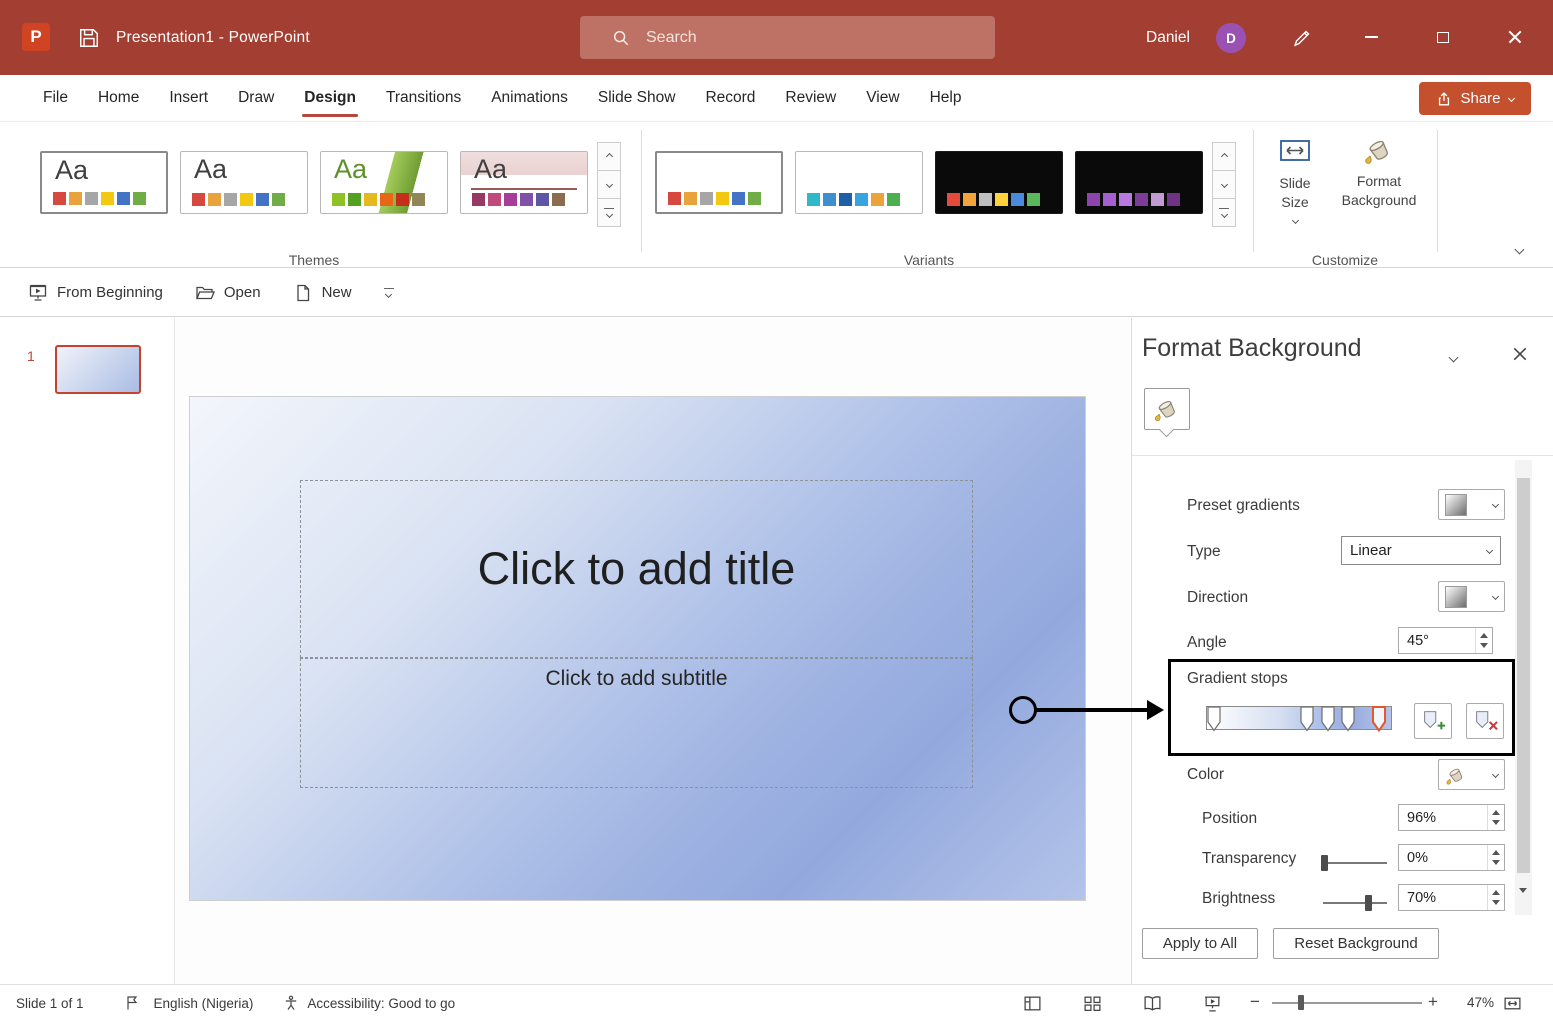 Image resolution: width=1553 pixels, height=1021 pixels. I want to click on tab-slide-show: Slide Show, so click(637, 98).